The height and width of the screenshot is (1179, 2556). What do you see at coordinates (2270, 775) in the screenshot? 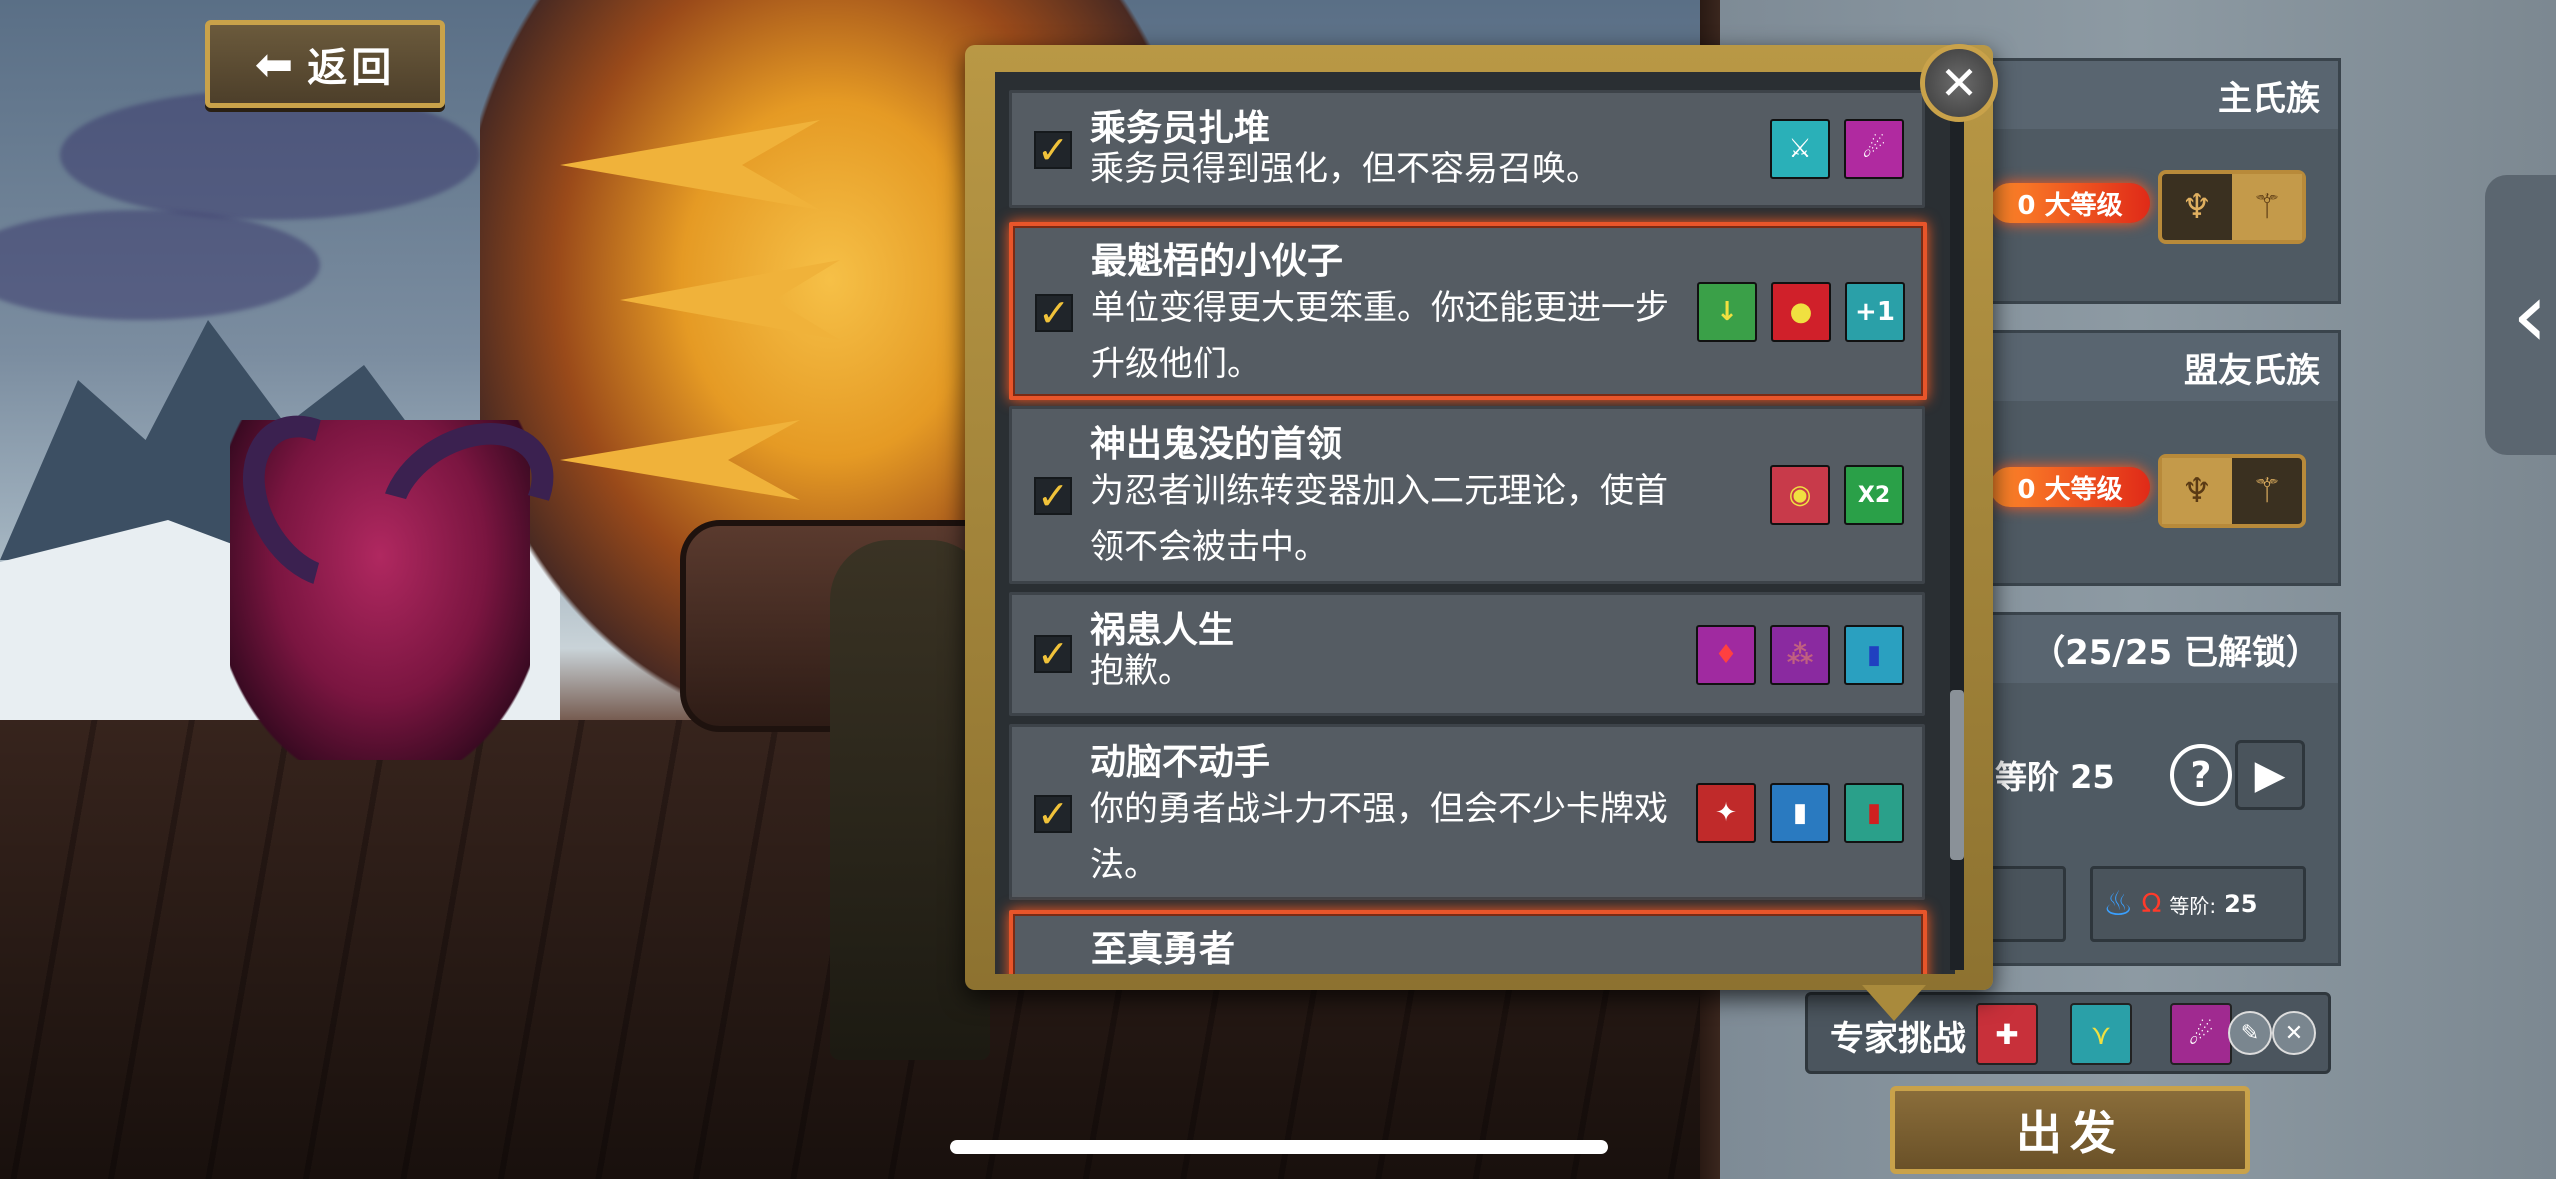
I see `play-arrow-button: ▶` at bounding box center [2270, 775].